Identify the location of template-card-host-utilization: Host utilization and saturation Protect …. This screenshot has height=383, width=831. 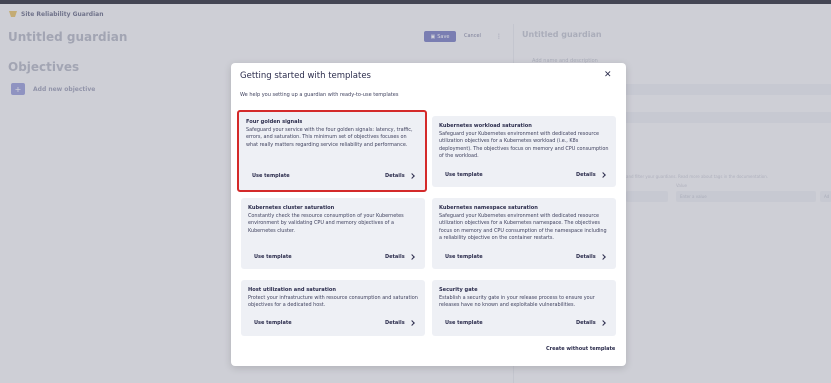
(333, 308).